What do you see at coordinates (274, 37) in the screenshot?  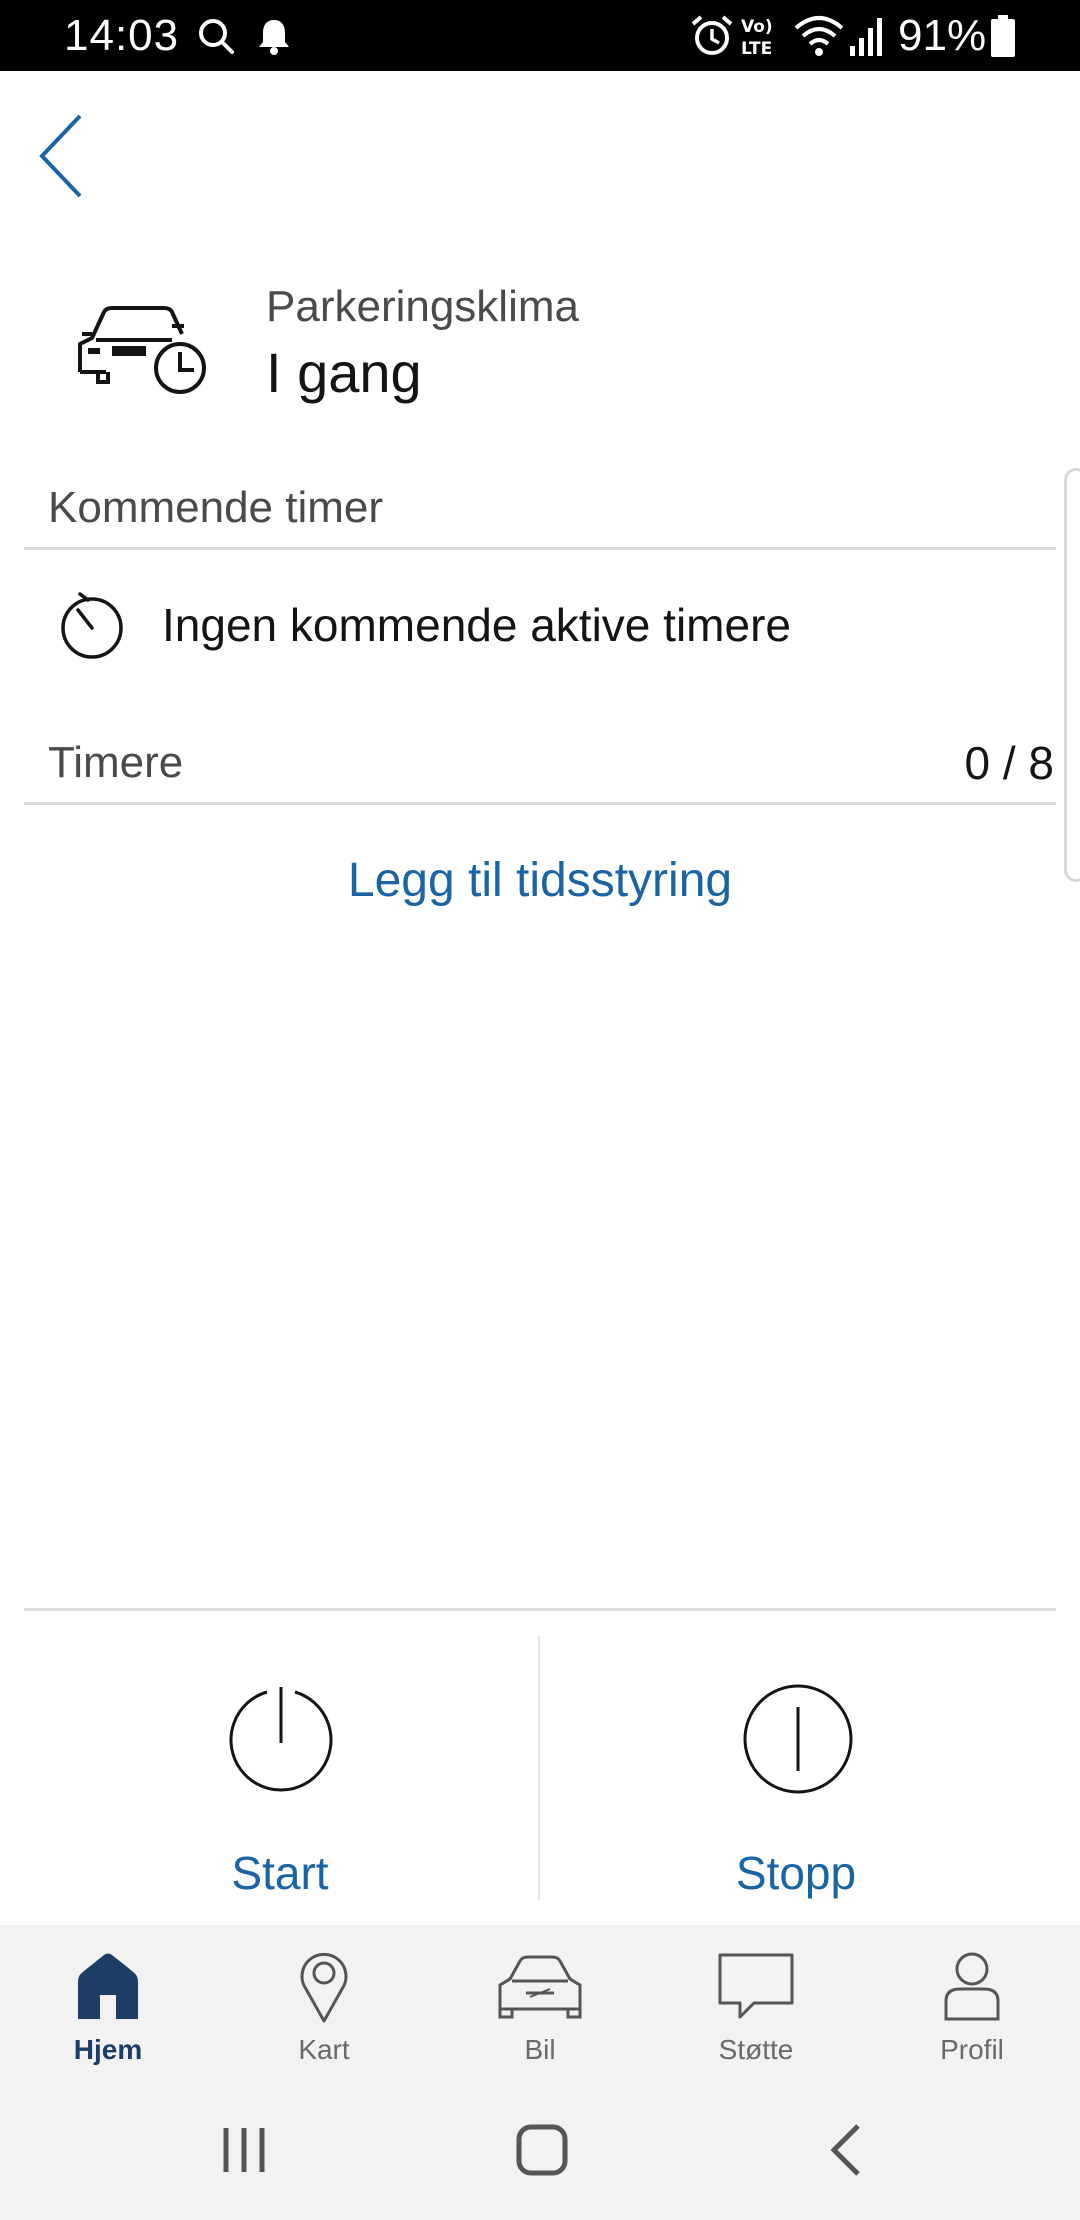 I see `notification-bell-icon` at bounding box center [274, 37].